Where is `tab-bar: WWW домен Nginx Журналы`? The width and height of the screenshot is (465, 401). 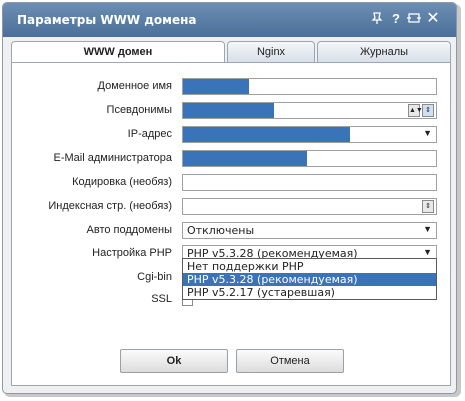 tab-bar: WWW домен Nginx Журналы is located at coordinates (231, 52).